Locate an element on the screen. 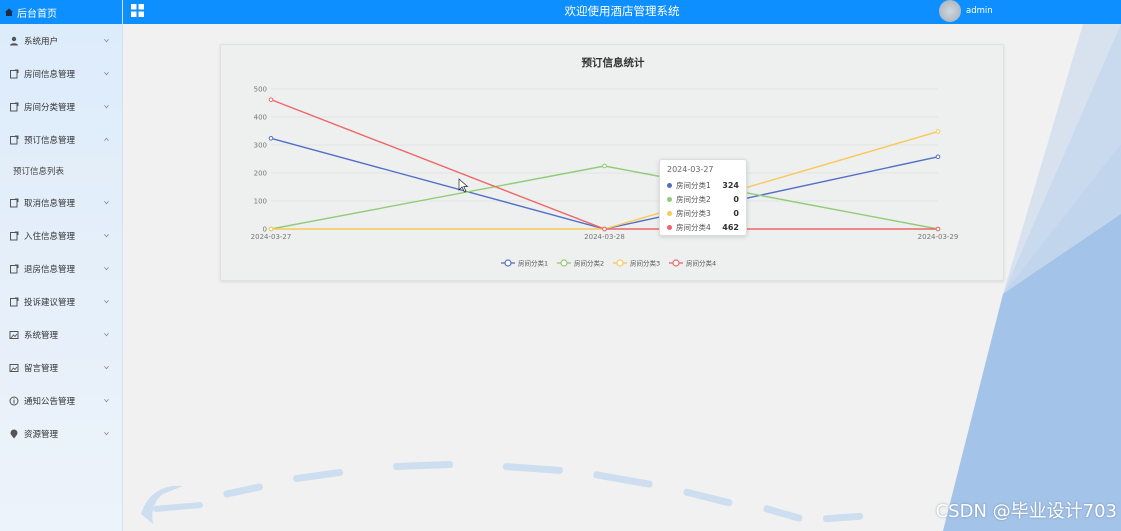 Image resolution: width=1121 pixels, height=531 pixels. x-tick-label: 2024-03-27 is located at coordinates (271, 237).